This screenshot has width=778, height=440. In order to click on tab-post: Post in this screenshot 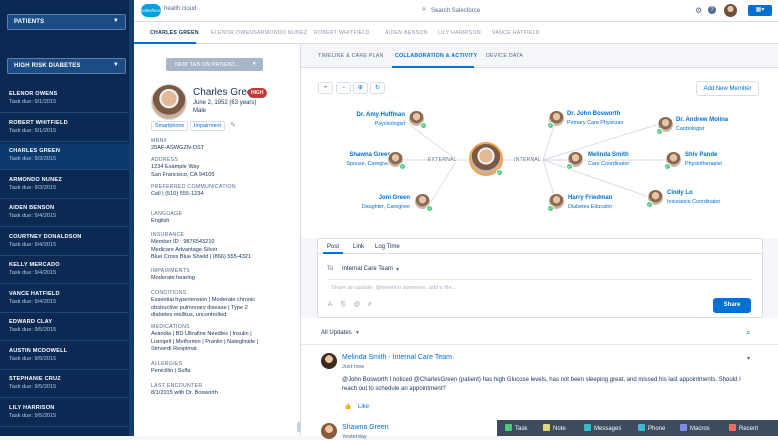, I will do `click(333, 247)`.